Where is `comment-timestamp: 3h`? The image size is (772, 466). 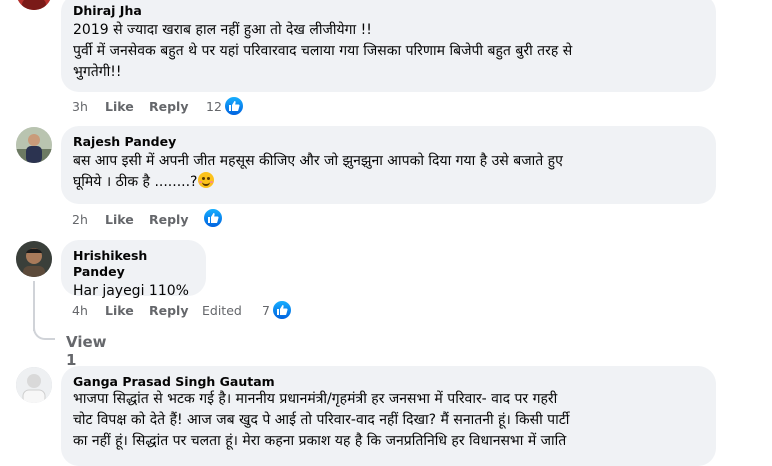 comment-timestamp: 3h is located at coordinates (80, 107).